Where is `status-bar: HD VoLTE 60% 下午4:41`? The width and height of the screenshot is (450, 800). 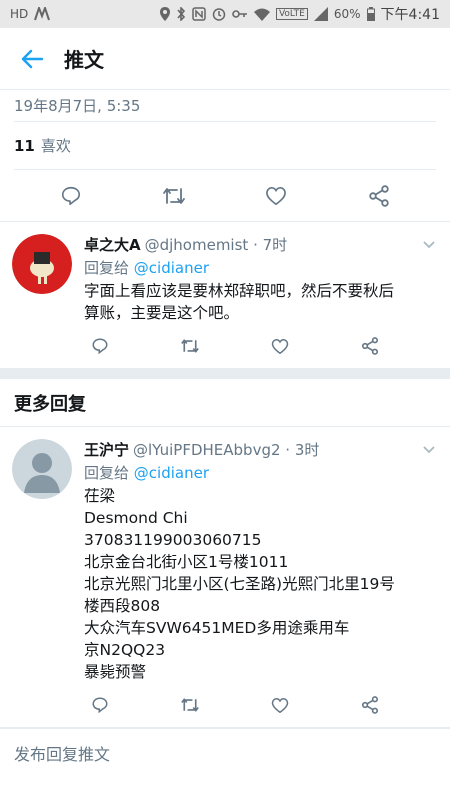
status-bar: HD VoLTE 60% 下午4:41 is located at coordinates (225, 14).